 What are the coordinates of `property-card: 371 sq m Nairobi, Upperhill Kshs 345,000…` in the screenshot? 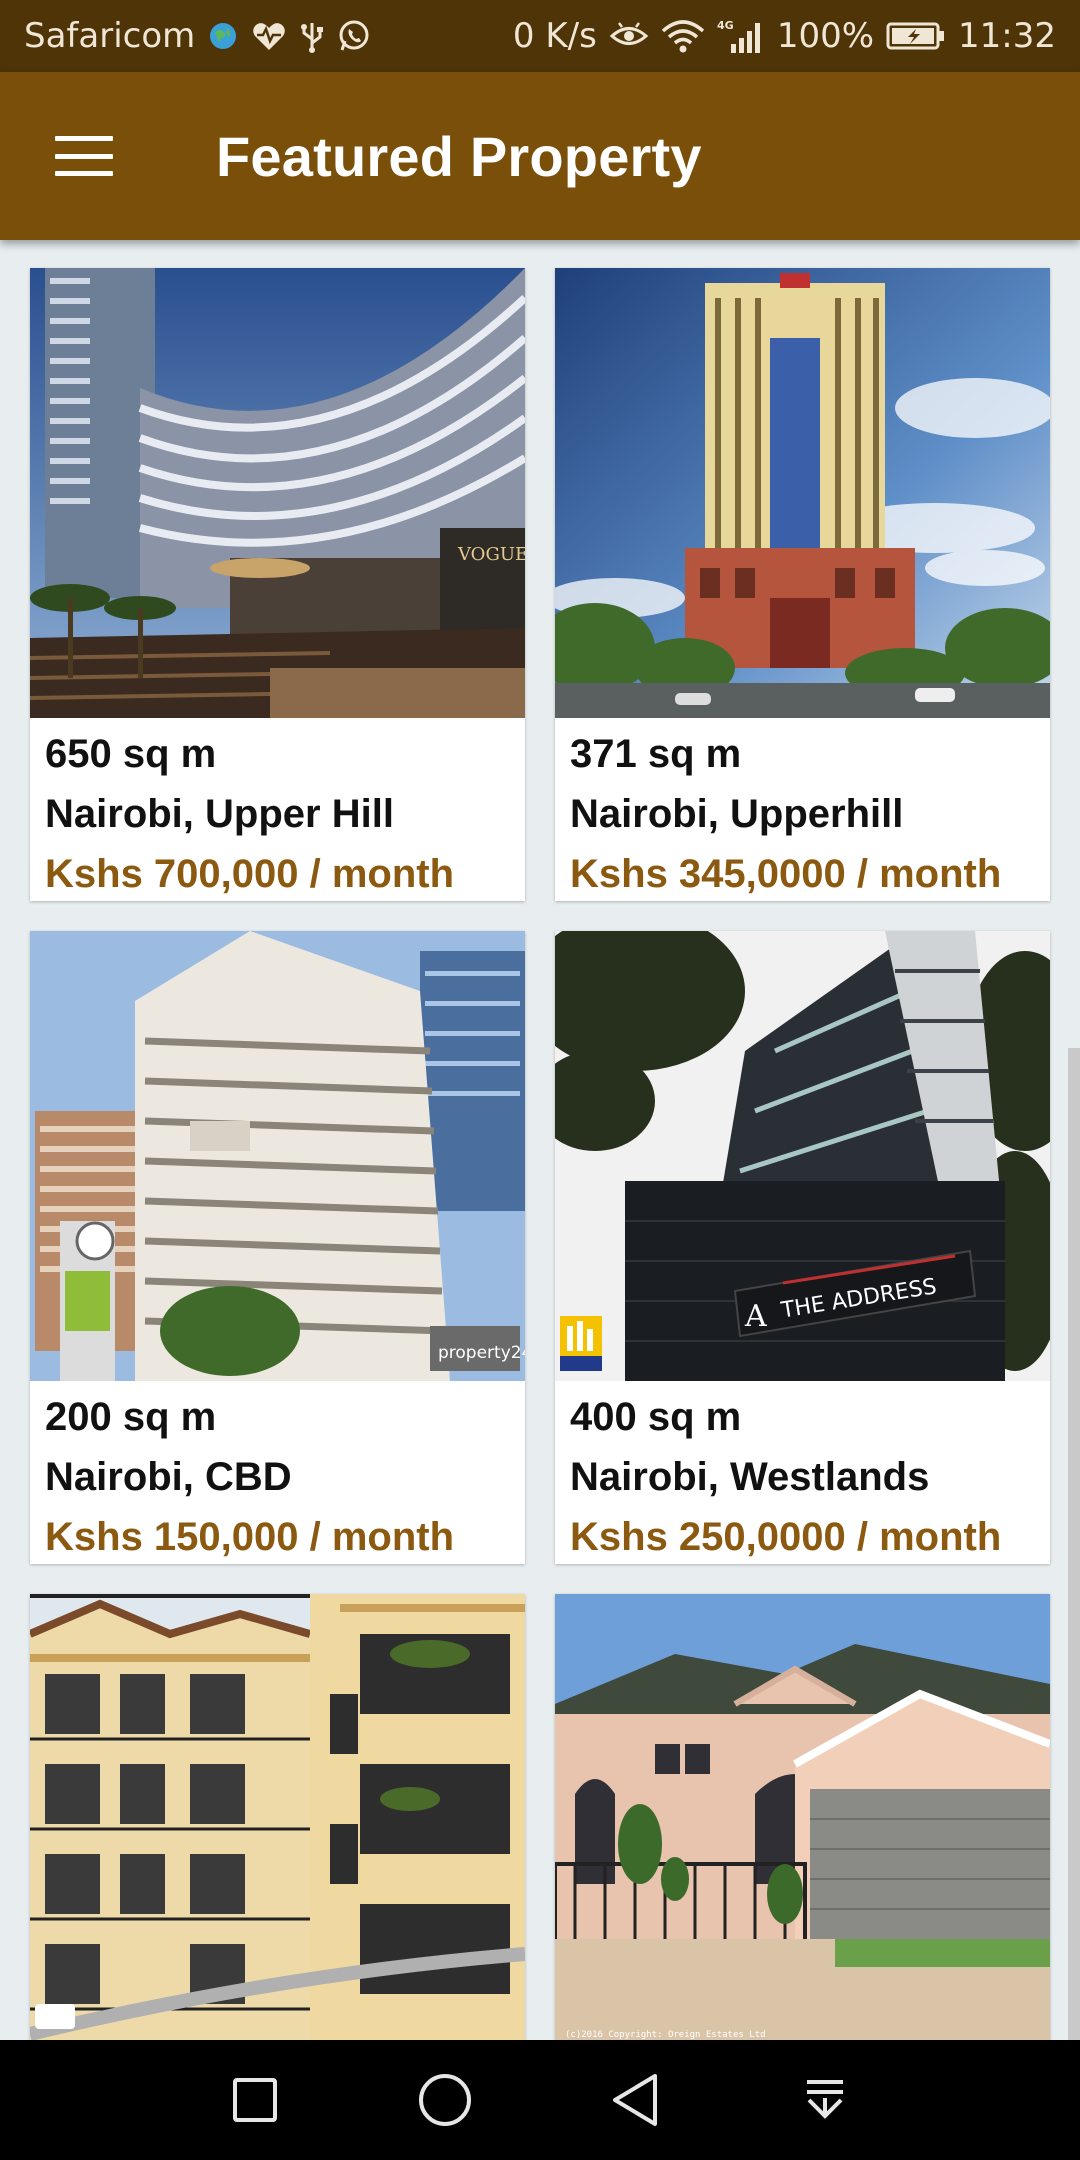 It's located at (802, 584).